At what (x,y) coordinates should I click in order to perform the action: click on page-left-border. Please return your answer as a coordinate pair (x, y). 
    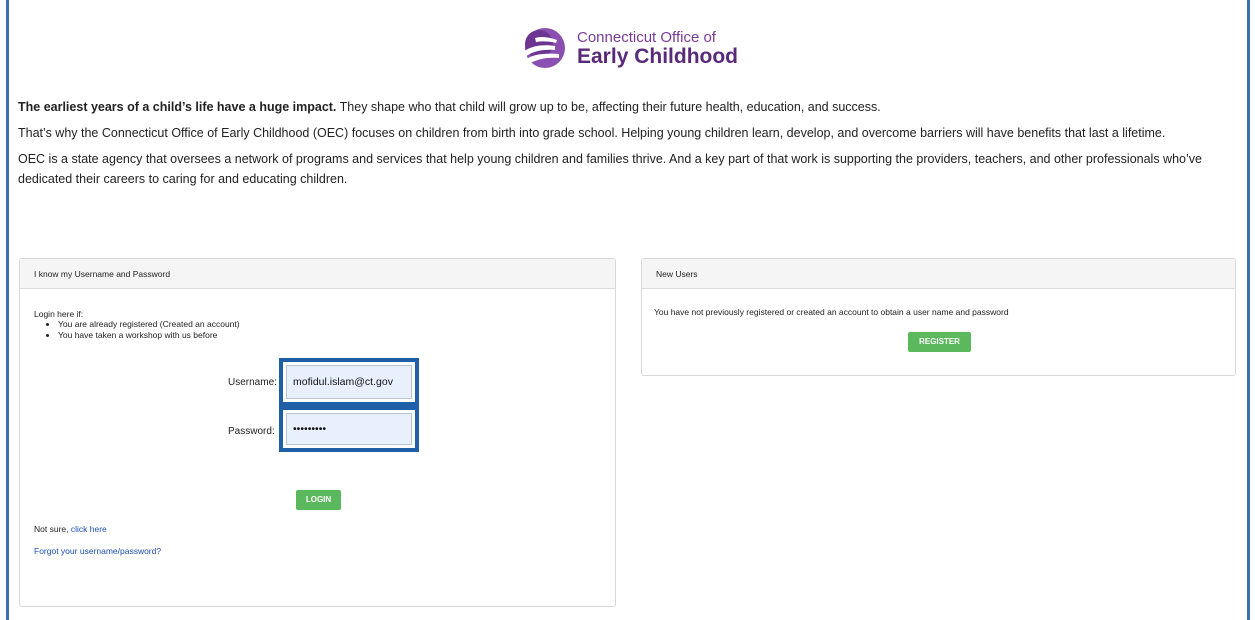
    Looking at the image, I should click on (7, 310).